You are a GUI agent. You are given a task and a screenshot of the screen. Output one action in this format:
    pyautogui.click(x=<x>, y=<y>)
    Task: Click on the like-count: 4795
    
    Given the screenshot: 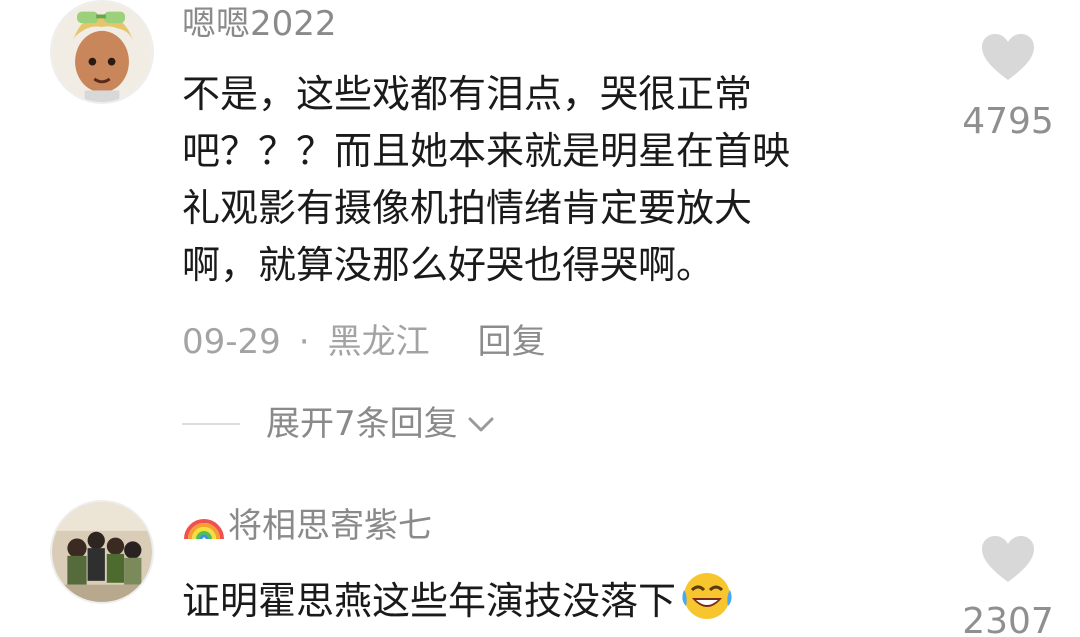 What is the action you would take?
    pyautogui.click(x=1008, y=121)
    